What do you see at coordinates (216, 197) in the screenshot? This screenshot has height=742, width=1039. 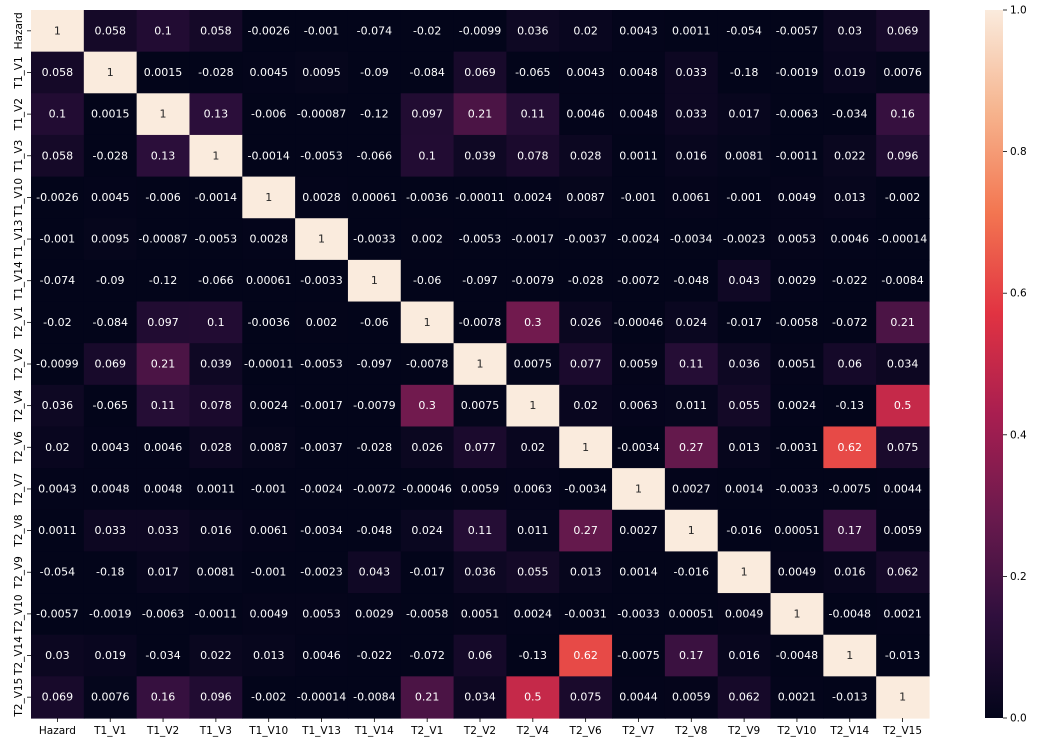 I see `cell-value-label: -0.0014` at bounding box center [216, 197].